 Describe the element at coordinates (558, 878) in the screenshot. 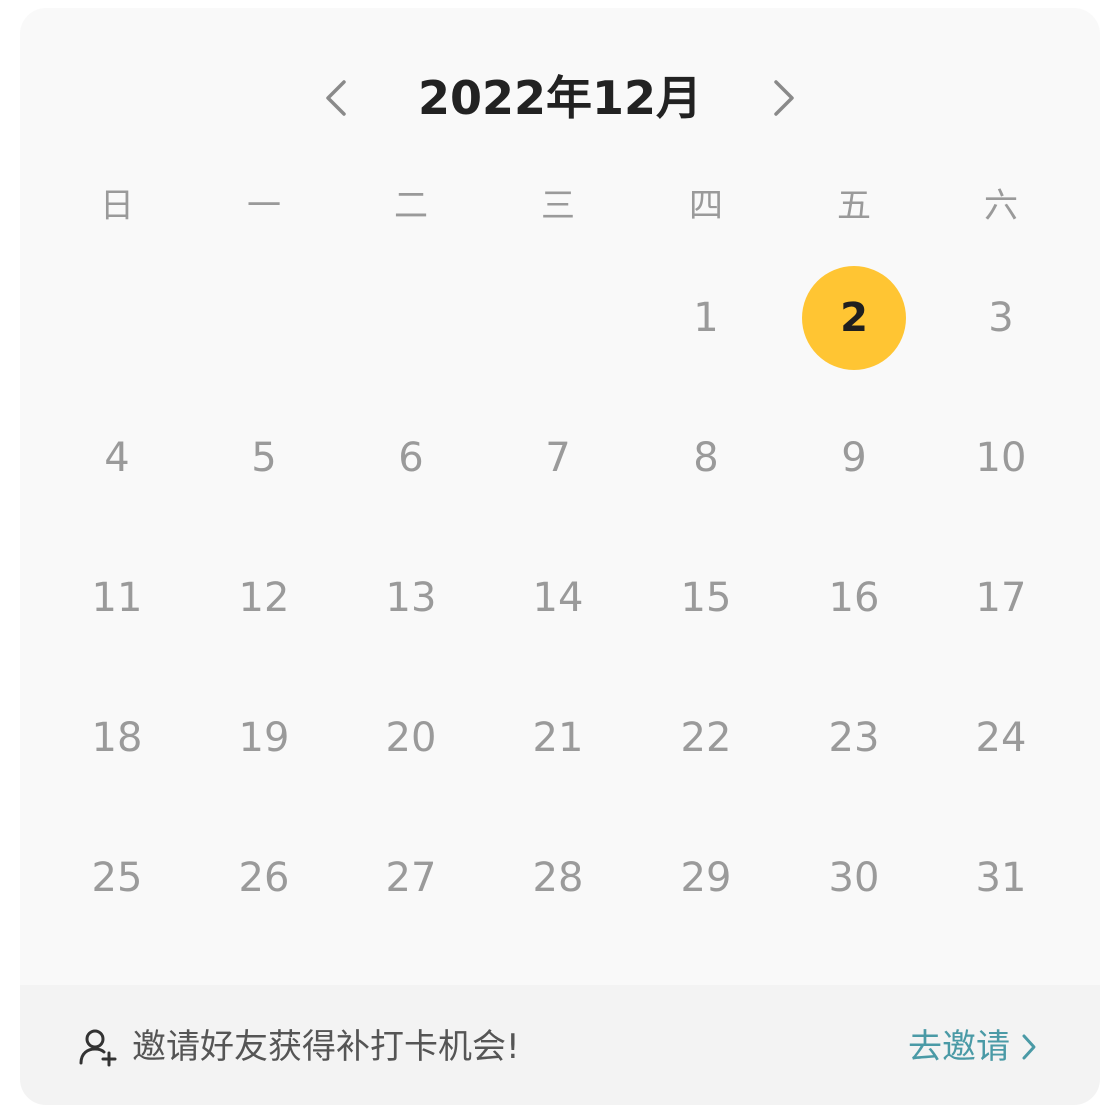

I see `day-cell: 28` at that location.